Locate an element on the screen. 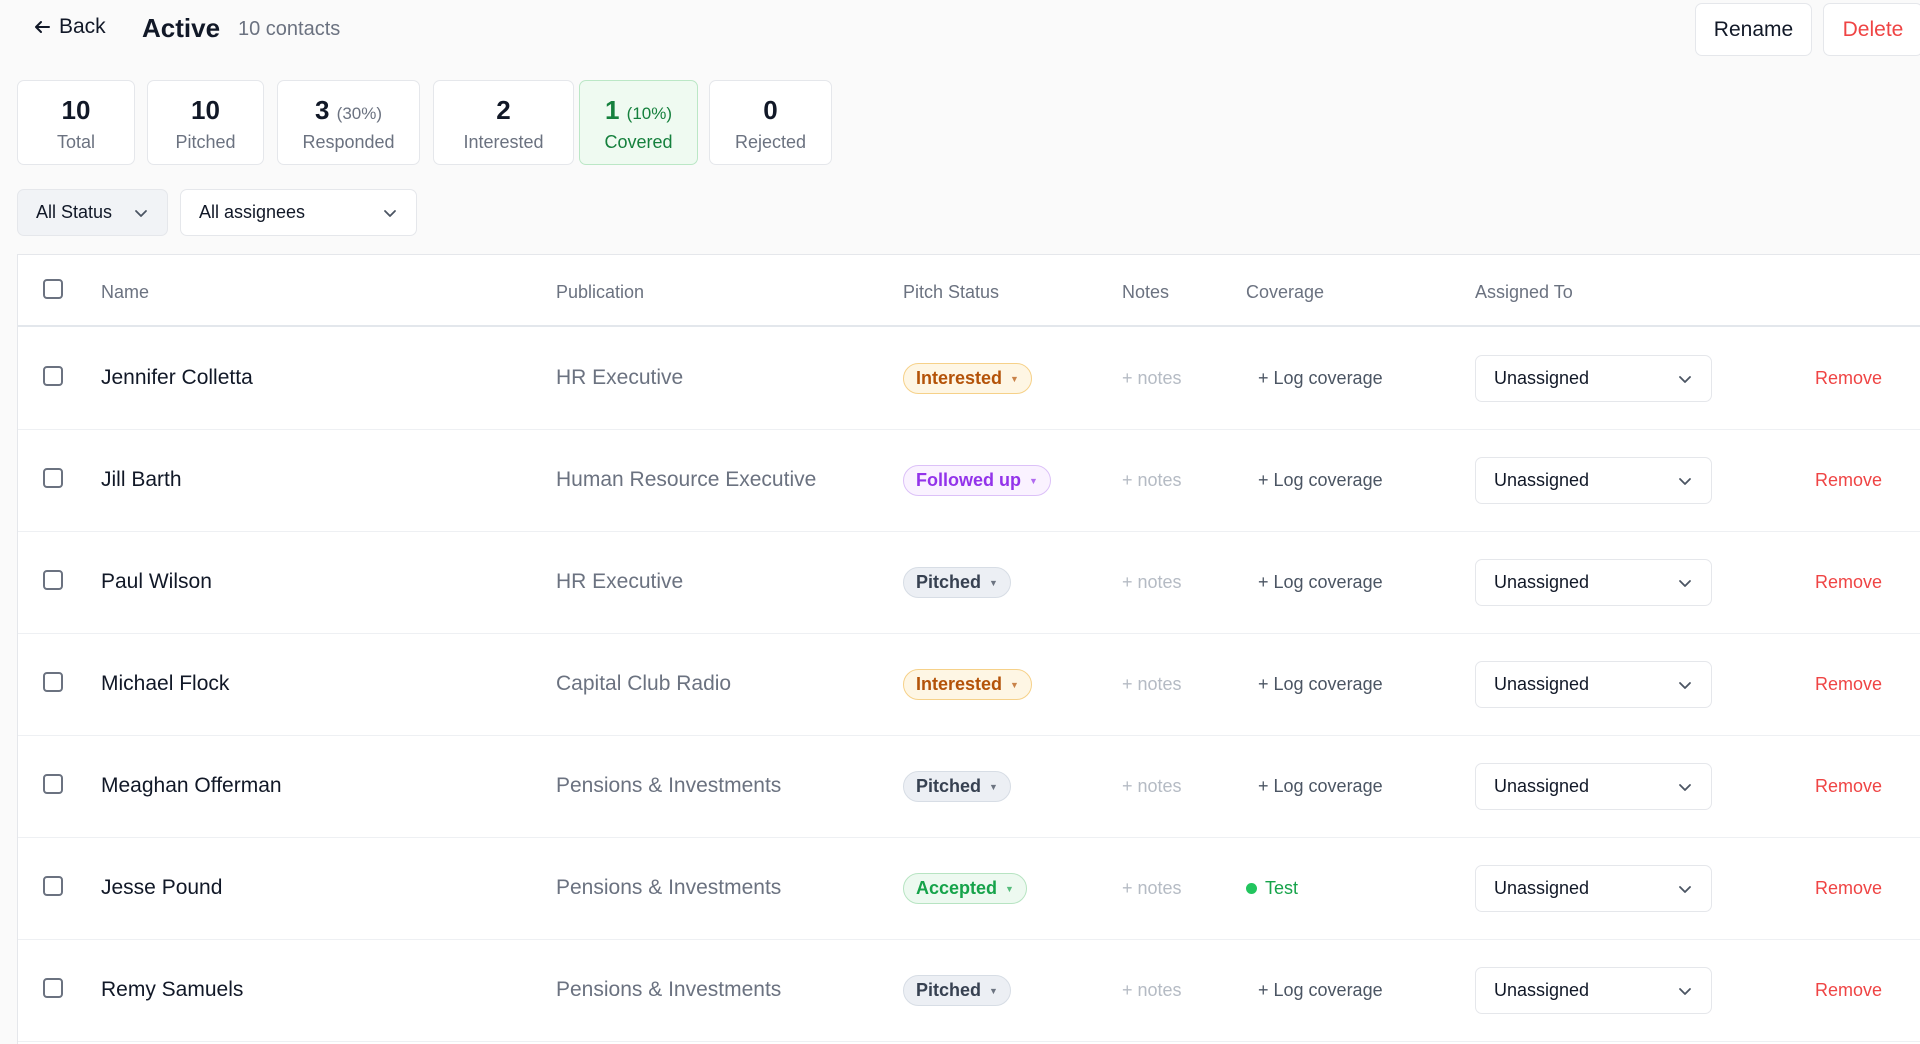  contact-name: Michael Flock is located at coordinates (165, 684).